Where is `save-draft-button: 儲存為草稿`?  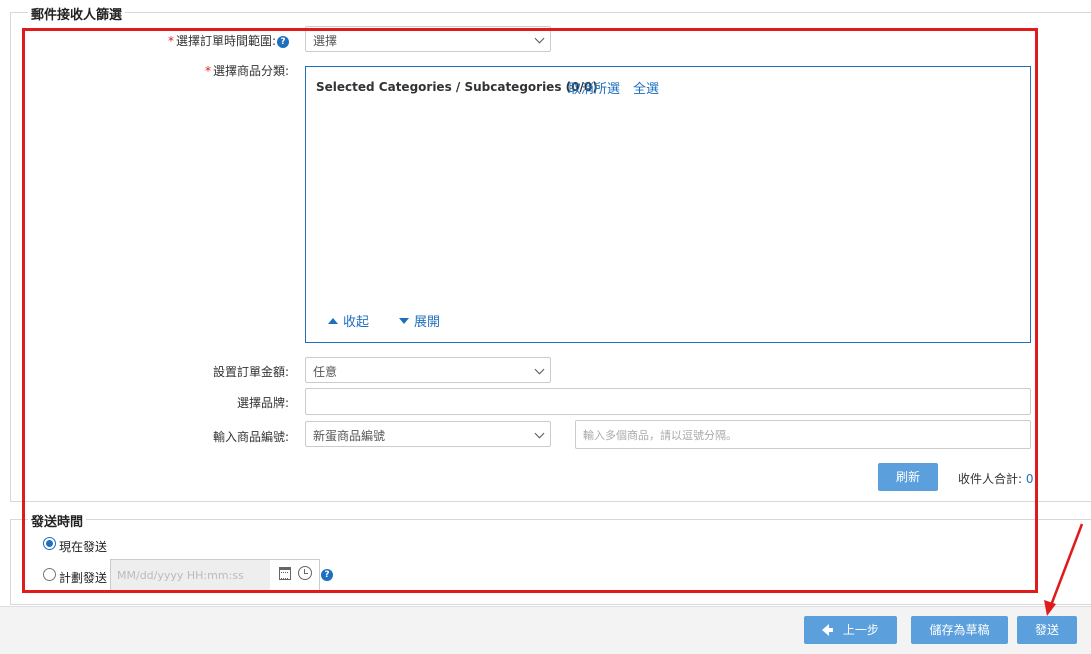 save-draft-button: 儲存為草稿 is located at coordinates (959, 630).